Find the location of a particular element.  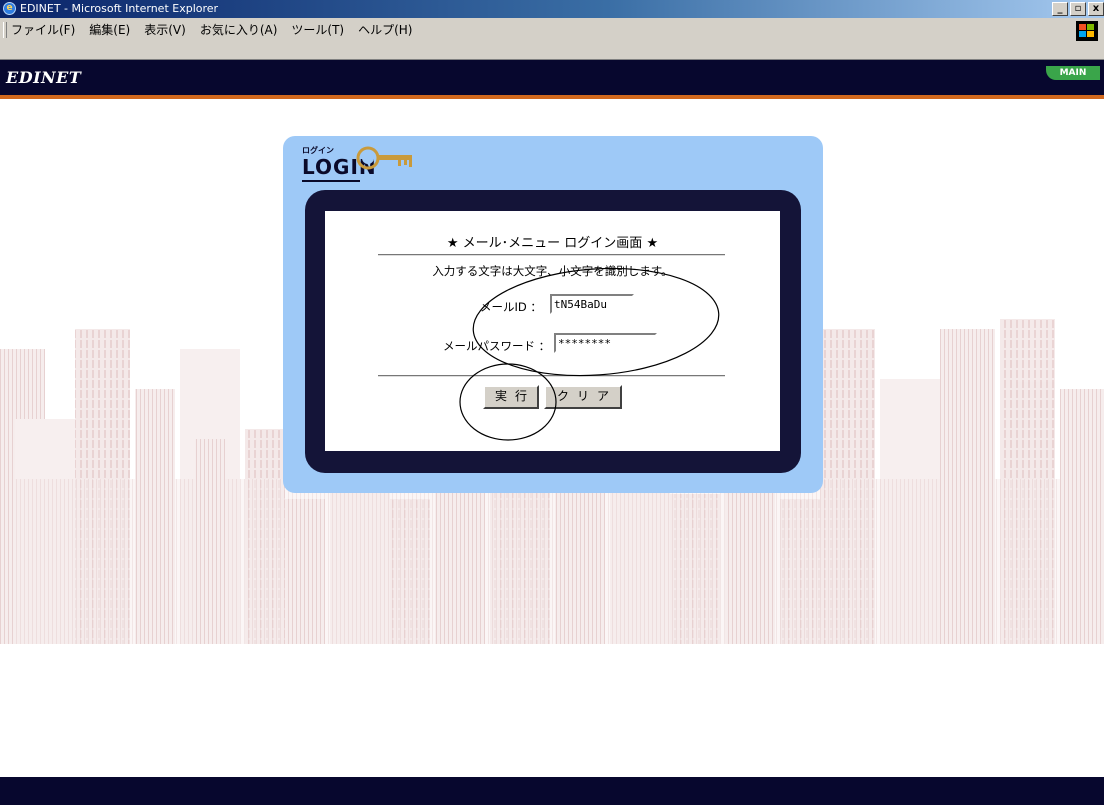

toolbar-grip is located at coordinates (5, 30).